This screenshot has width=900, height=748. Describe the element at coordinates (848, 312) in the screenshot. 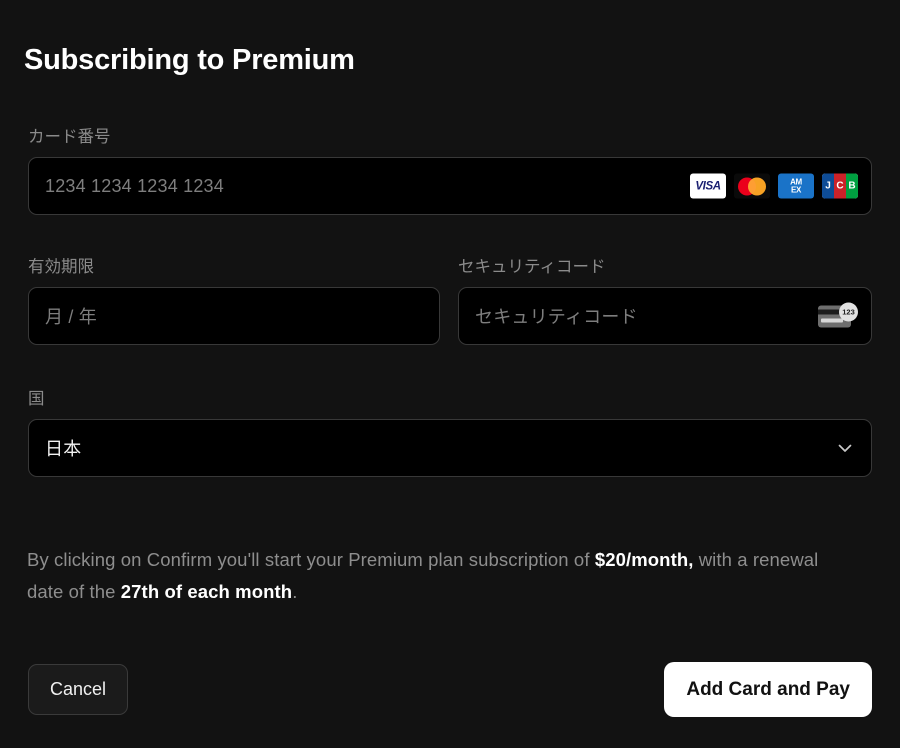

I see `cvc-badge: 123` at that location.